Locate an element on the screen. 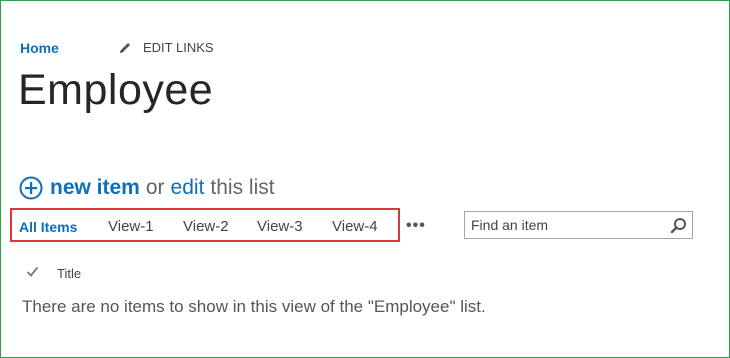  checkmark-icon is located at coordinates (32, 271).